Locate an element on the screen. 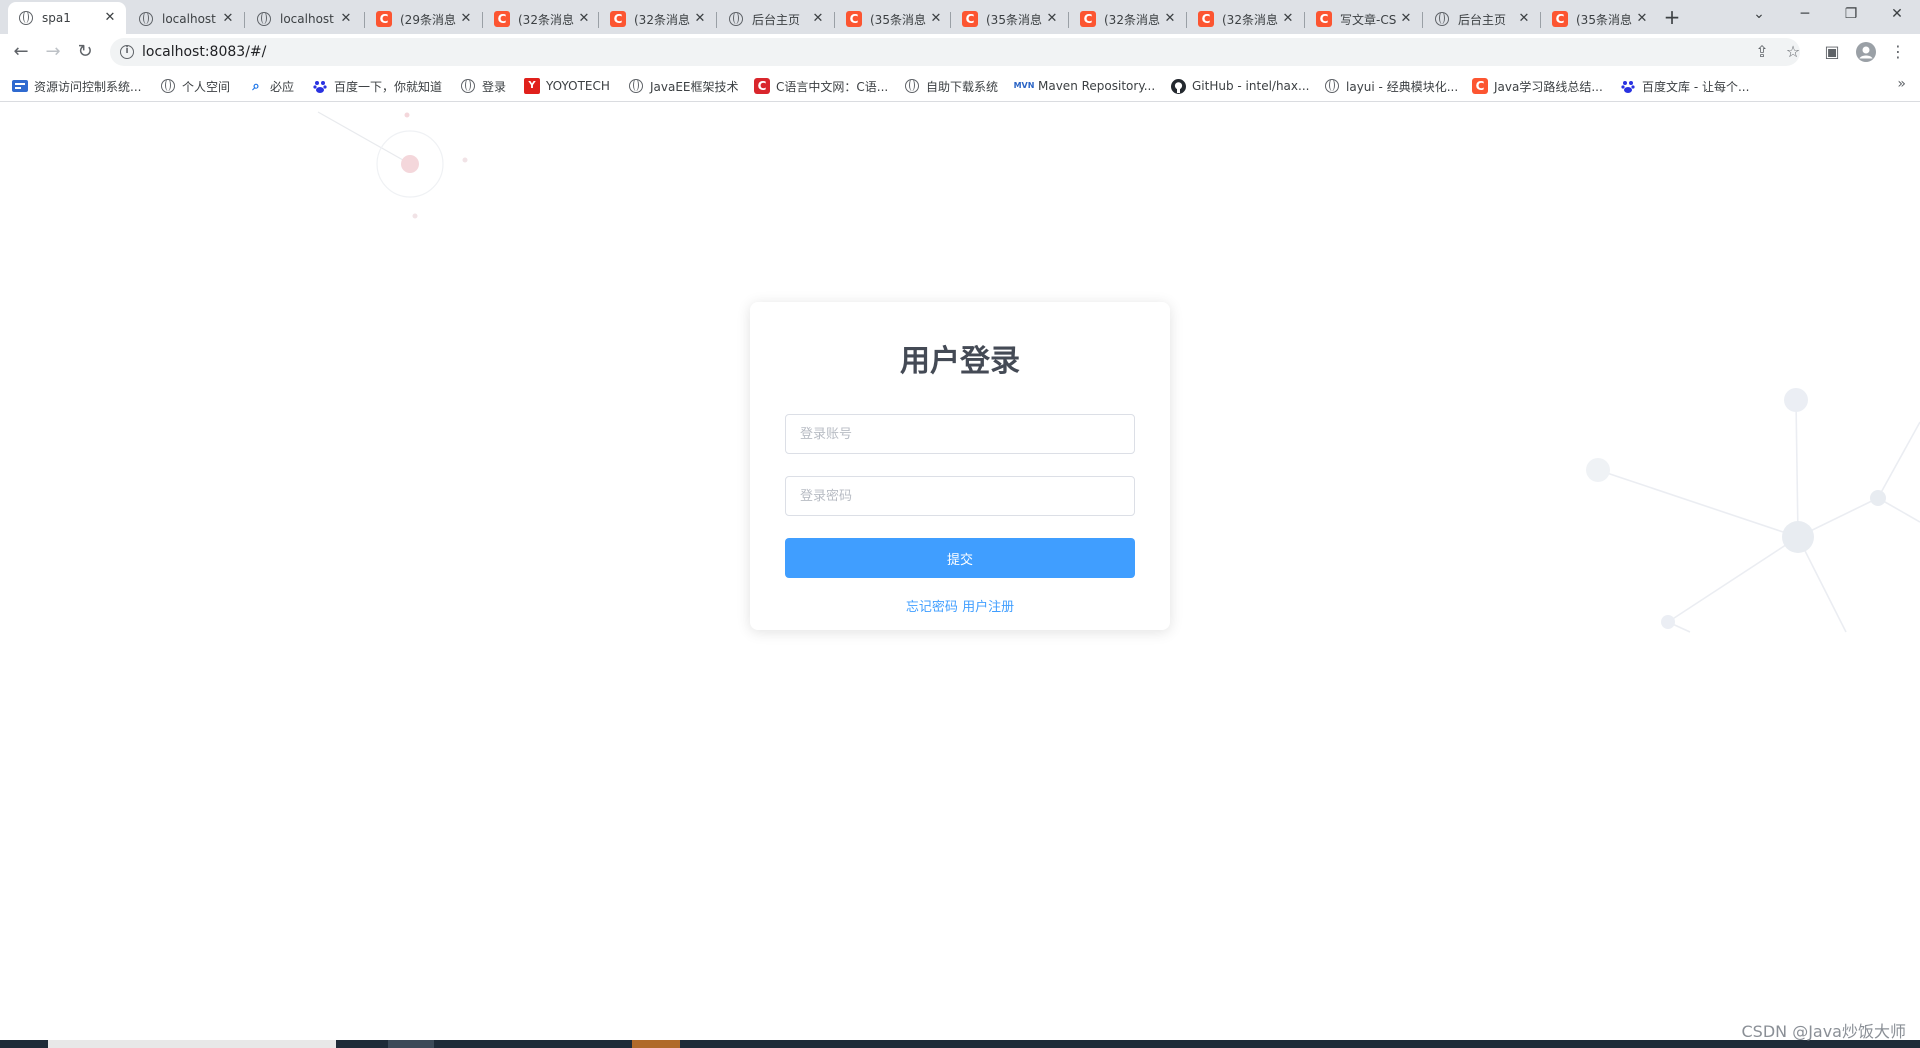  profile-avatar is located at coordinates (1866, 52).